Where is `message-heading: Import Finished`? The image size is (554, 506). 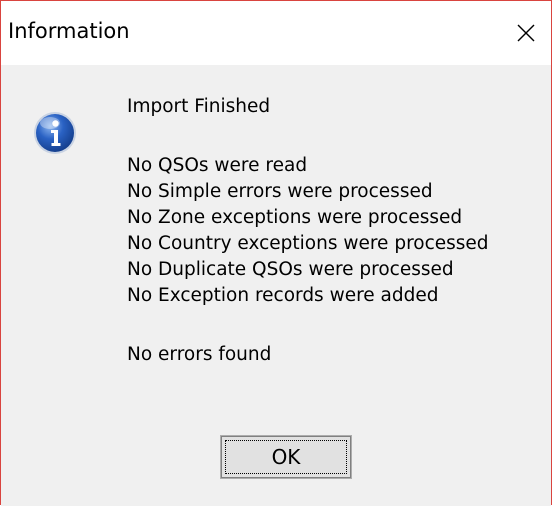 message-heading: Import Finished is located at coordinates (199, 106).